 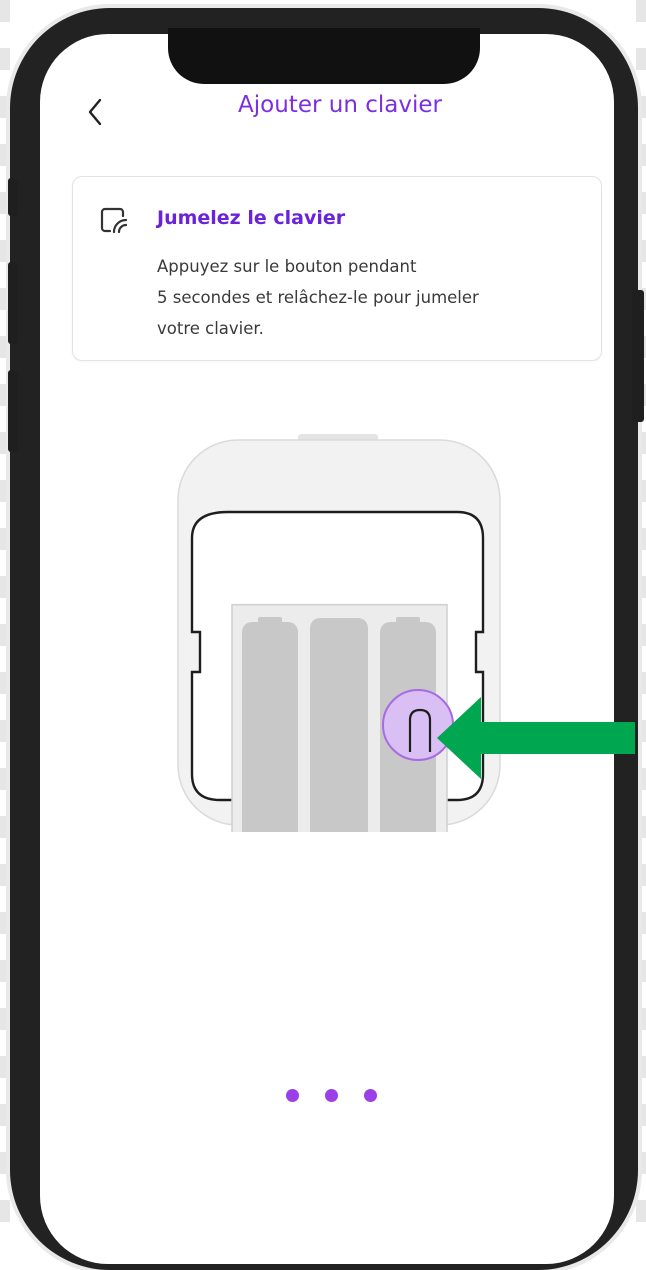 I want to click on volume-down-button, so click(x=13, y=411).